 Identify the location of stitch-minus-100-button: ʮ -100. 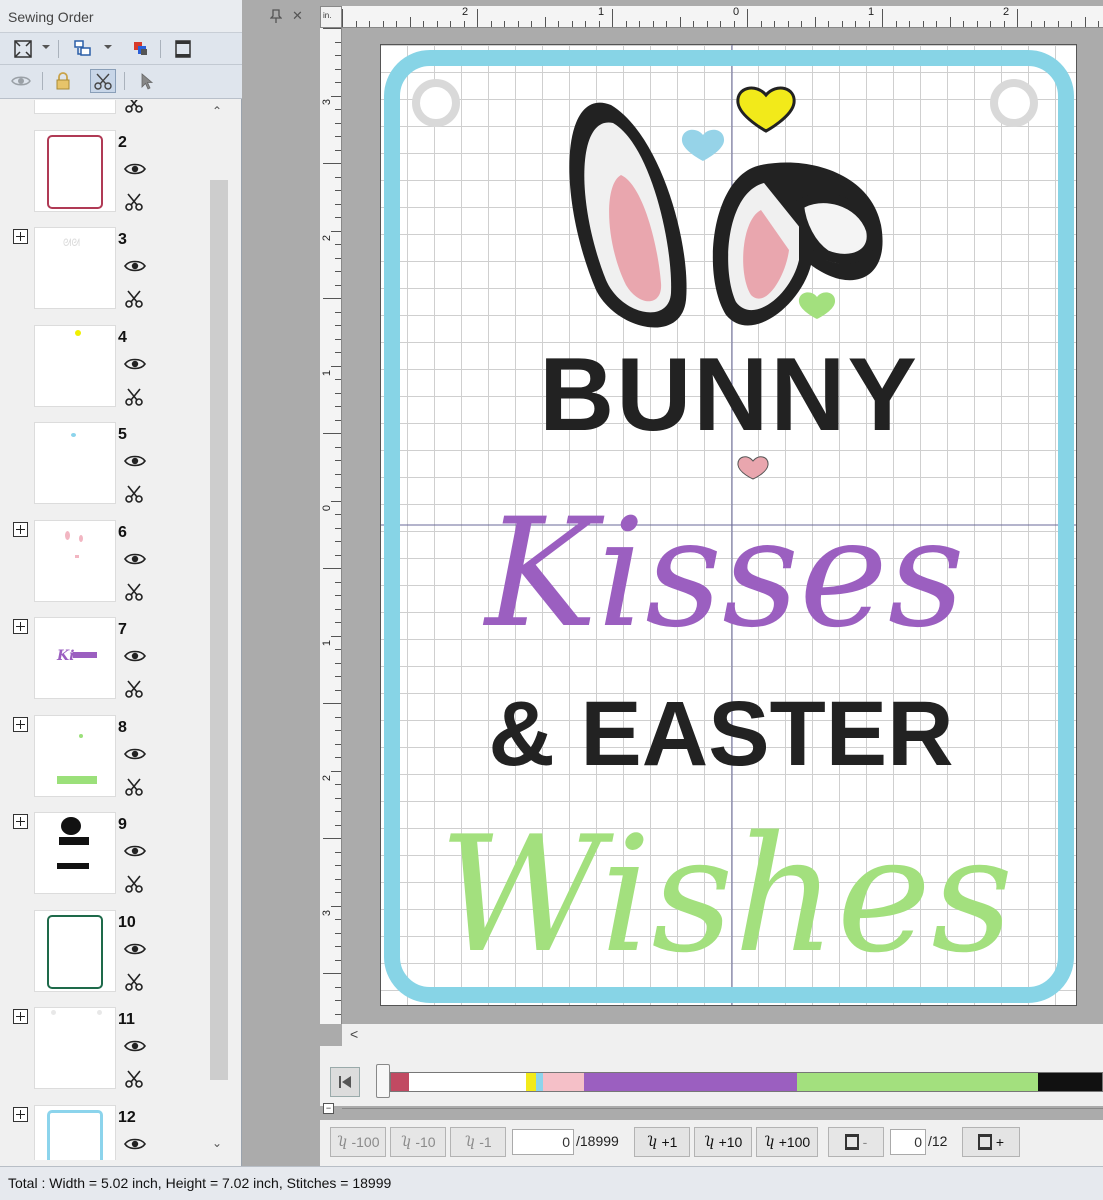
(358, 1142).